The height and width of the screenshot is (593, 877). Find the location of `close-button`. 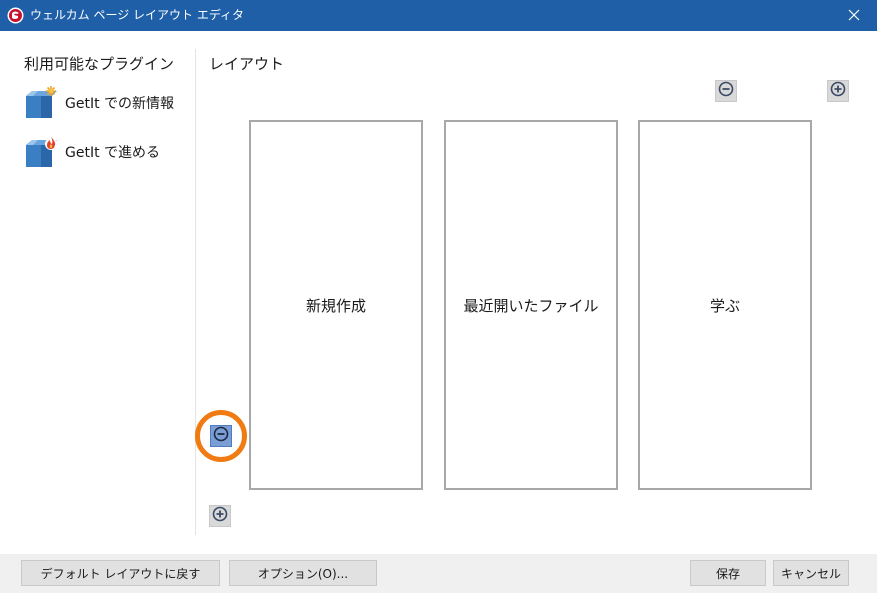

close-button is located at coordinates (854, 15).